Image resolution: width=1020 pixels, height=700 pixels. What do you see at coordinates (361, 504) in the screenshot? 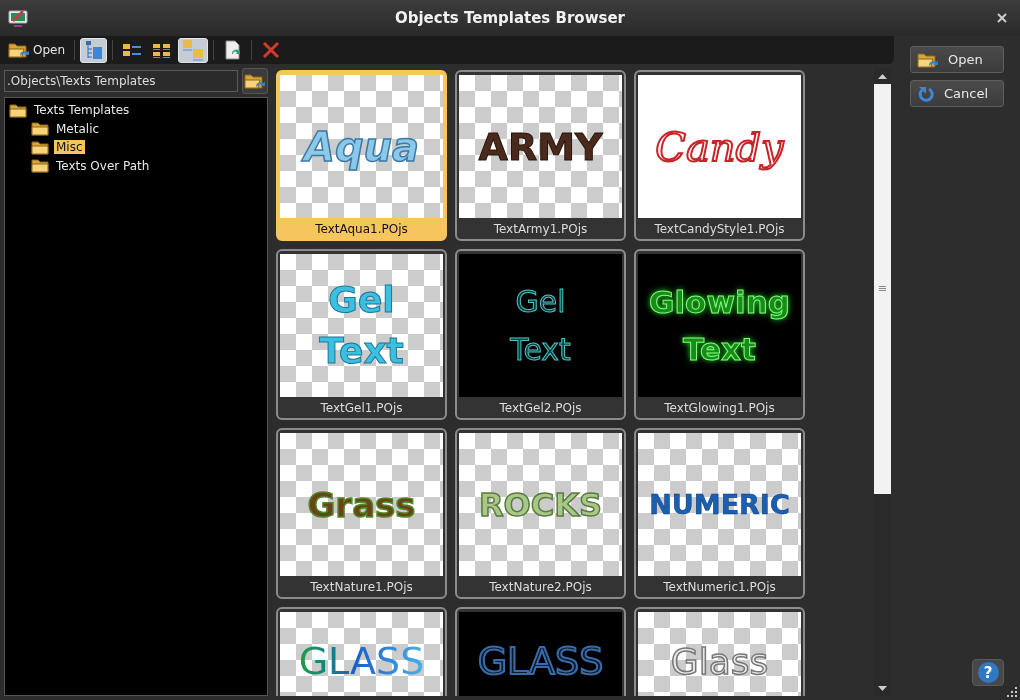
I see `preview-text: Grass` at bounding box center [361, 504].